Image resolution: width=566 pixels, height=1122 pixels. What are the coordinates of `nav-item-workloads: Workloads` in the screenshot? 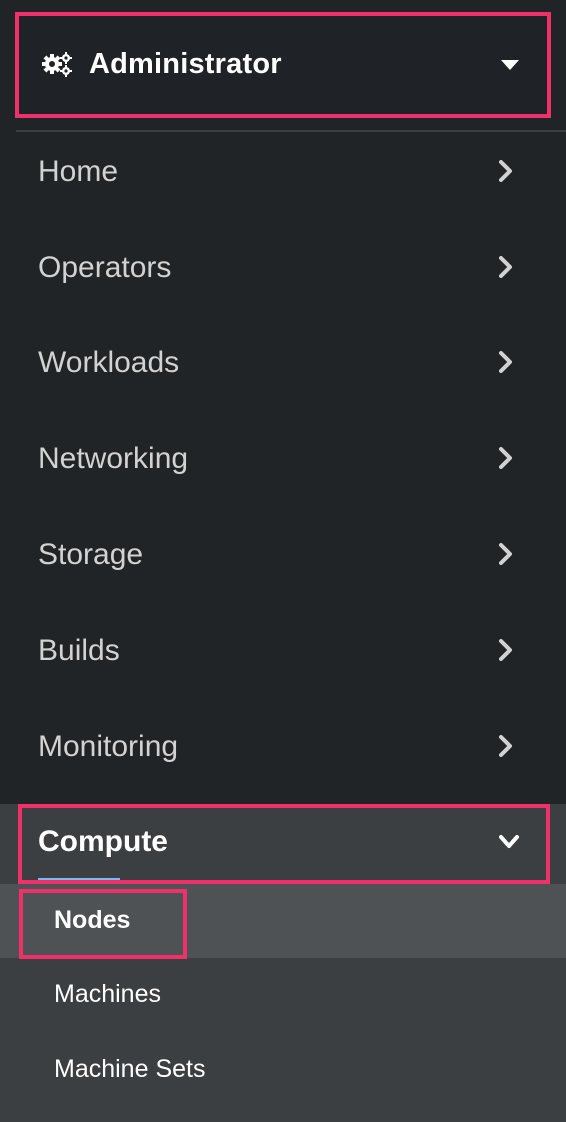 It's located at (283, 363).